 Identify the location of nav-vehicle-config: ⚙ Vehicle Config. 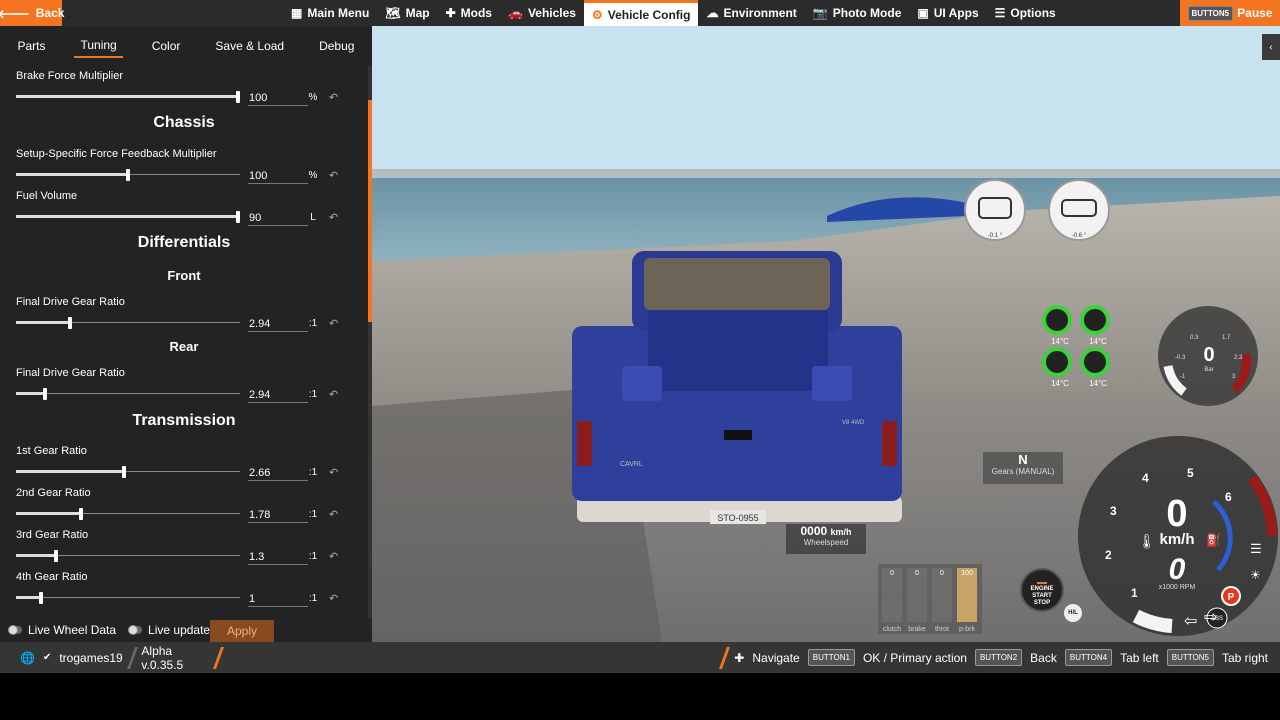
(641, 13).